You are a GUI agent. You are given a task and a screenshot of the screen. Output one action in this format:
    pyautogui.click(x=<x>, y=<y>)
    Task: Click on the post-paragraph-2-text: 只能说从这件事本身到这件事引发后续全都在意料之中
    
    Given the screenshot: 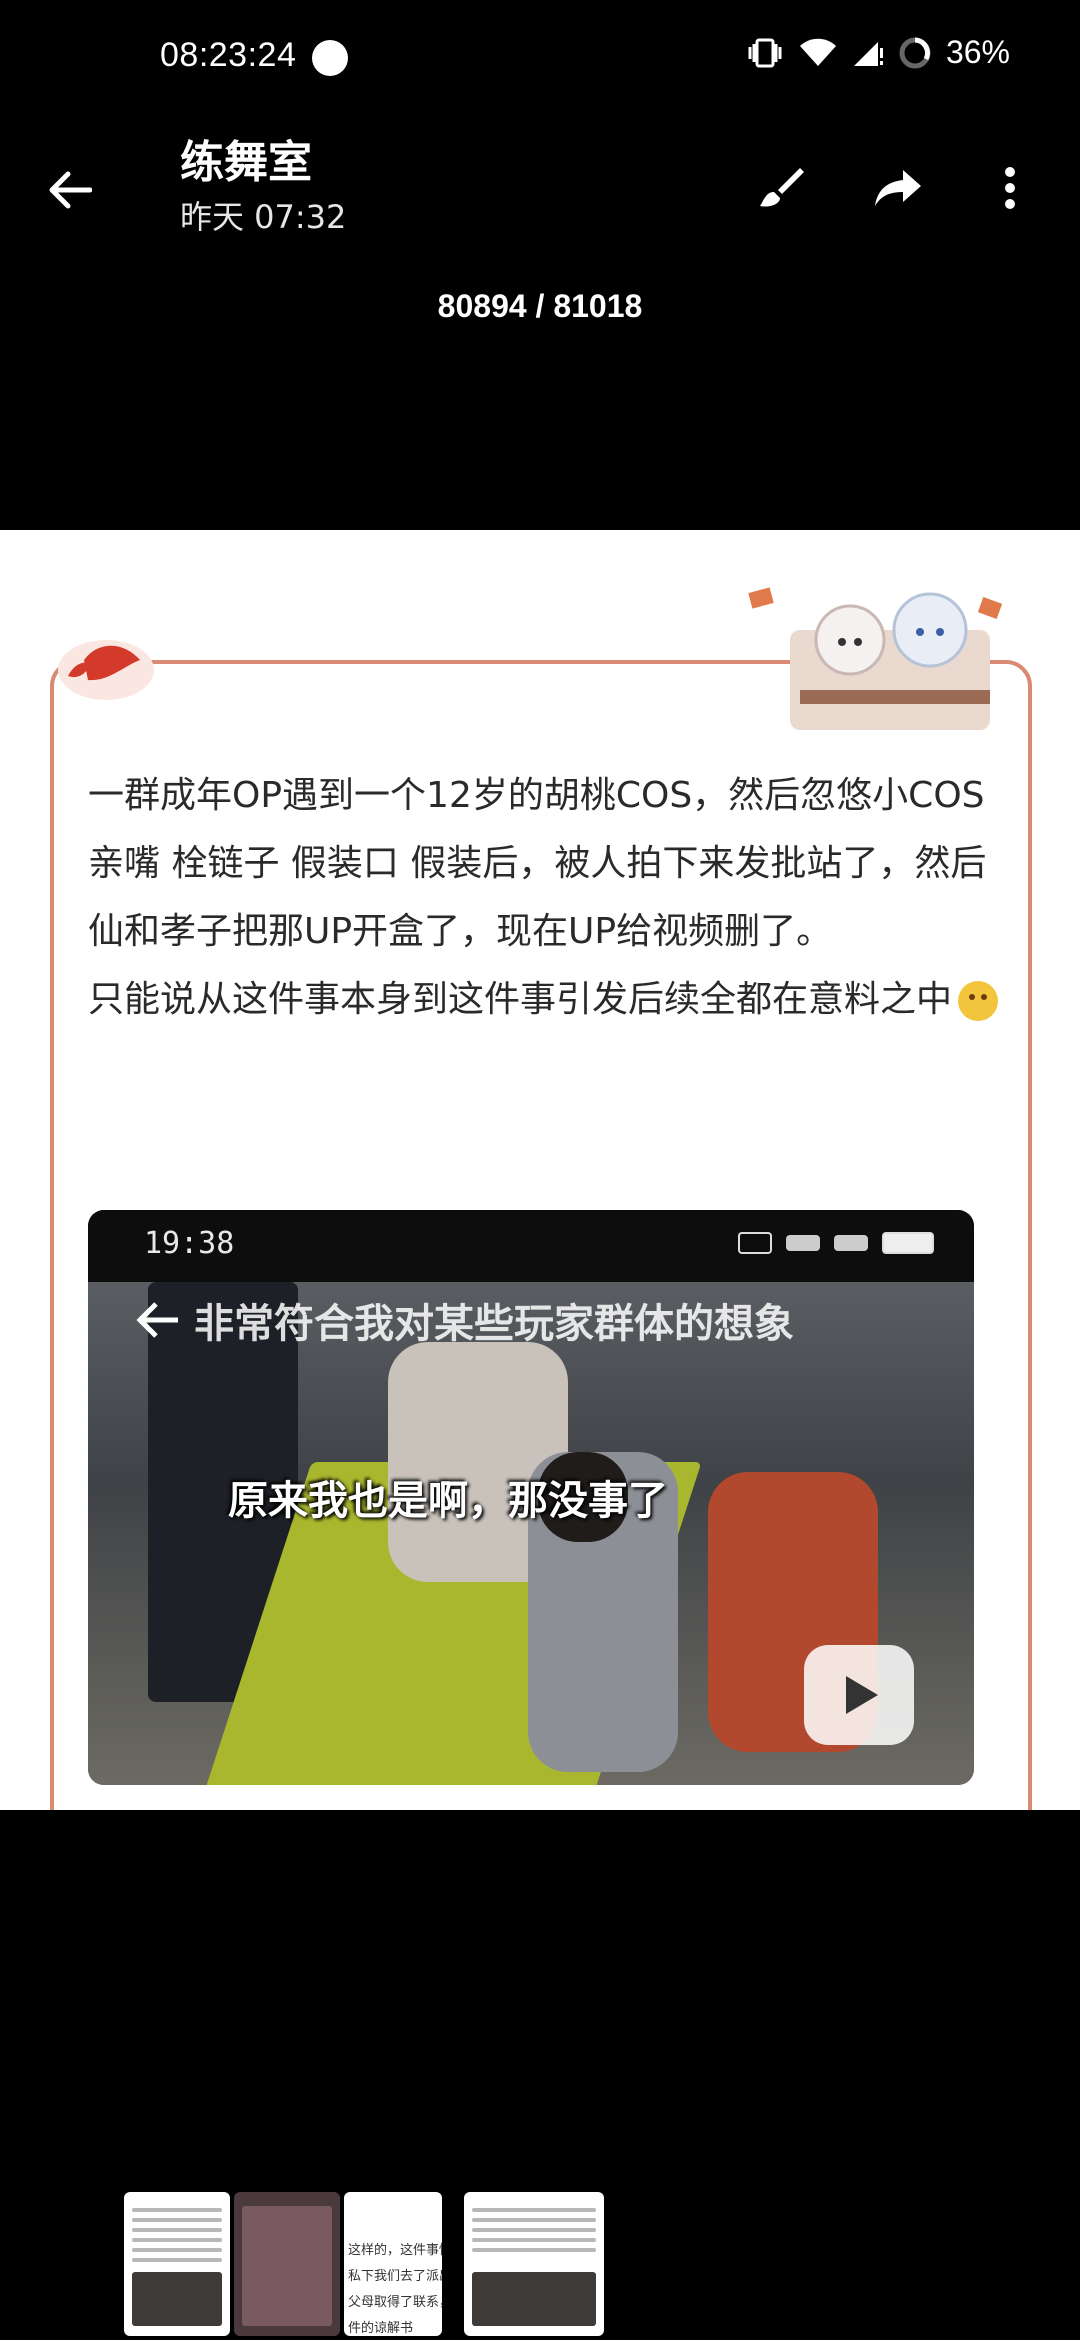 What is the action you would take?
    pyautogui.click(x=520, y=999)
    